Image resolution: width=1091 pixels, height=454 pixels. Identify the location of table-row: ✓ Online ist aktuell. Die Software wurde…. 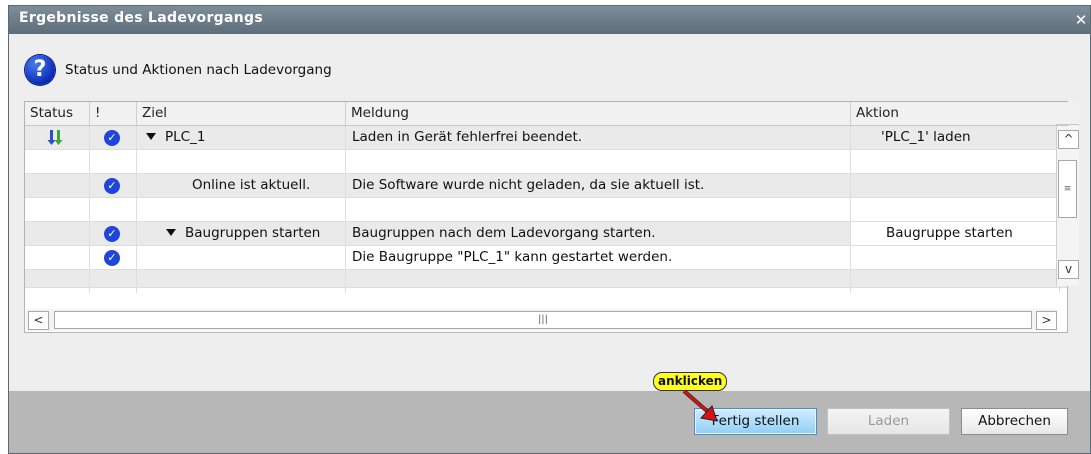
(546, 186).